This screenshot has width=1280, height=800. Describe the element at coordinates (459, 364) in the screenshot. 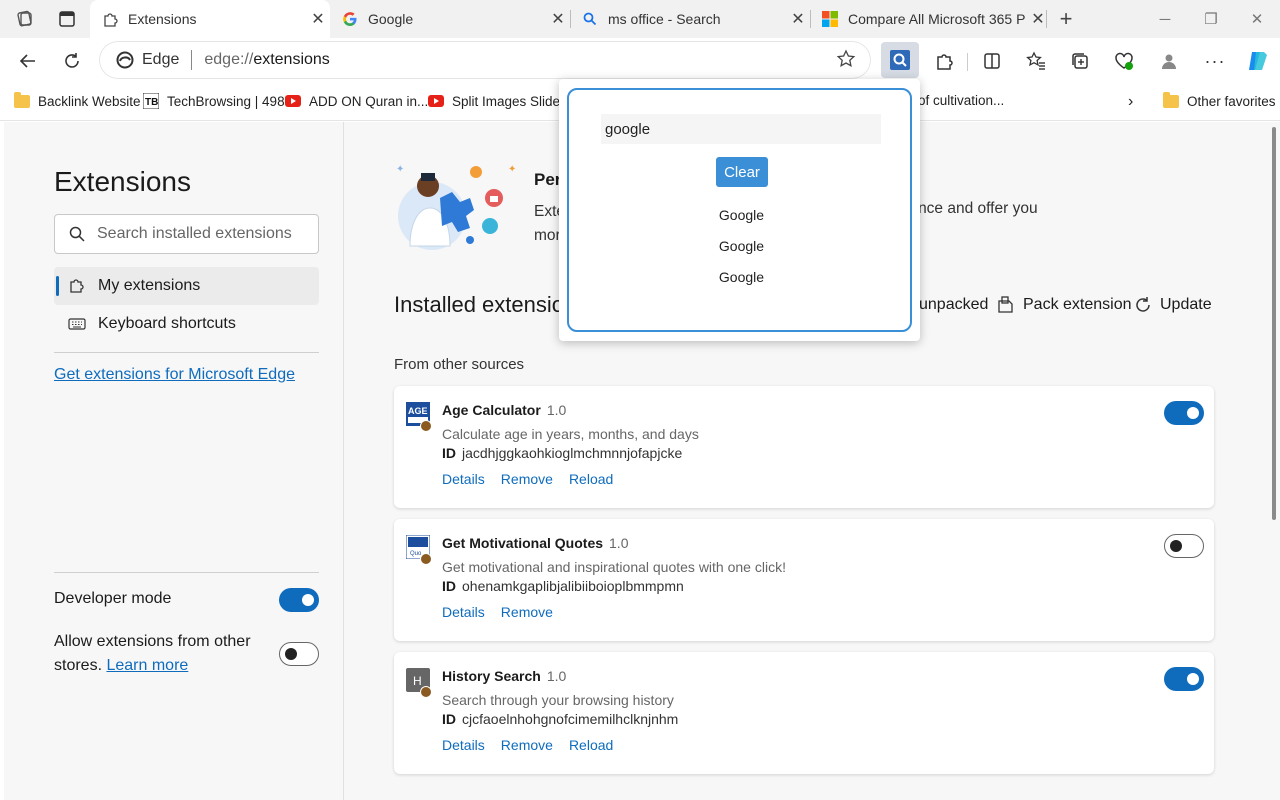

I see `section-from-other-sources: From other sources` at that location.